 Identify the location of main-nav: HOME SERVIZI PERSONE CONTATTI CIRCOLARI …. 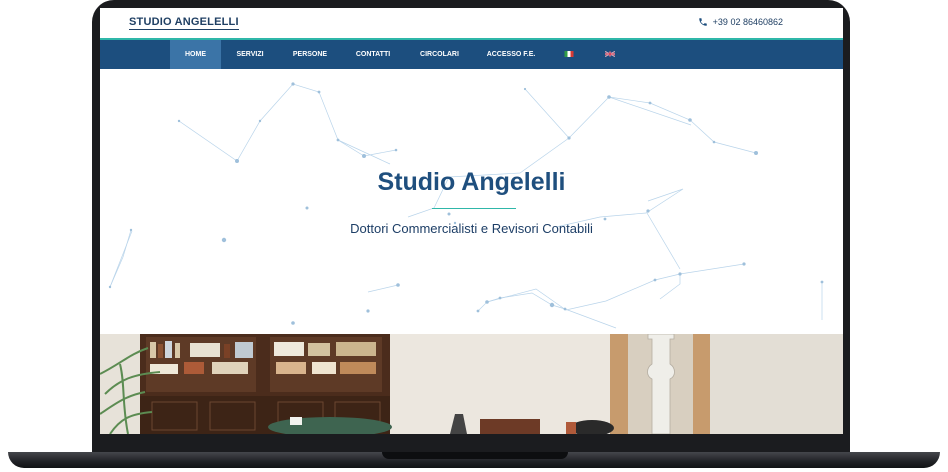
(471, 54).